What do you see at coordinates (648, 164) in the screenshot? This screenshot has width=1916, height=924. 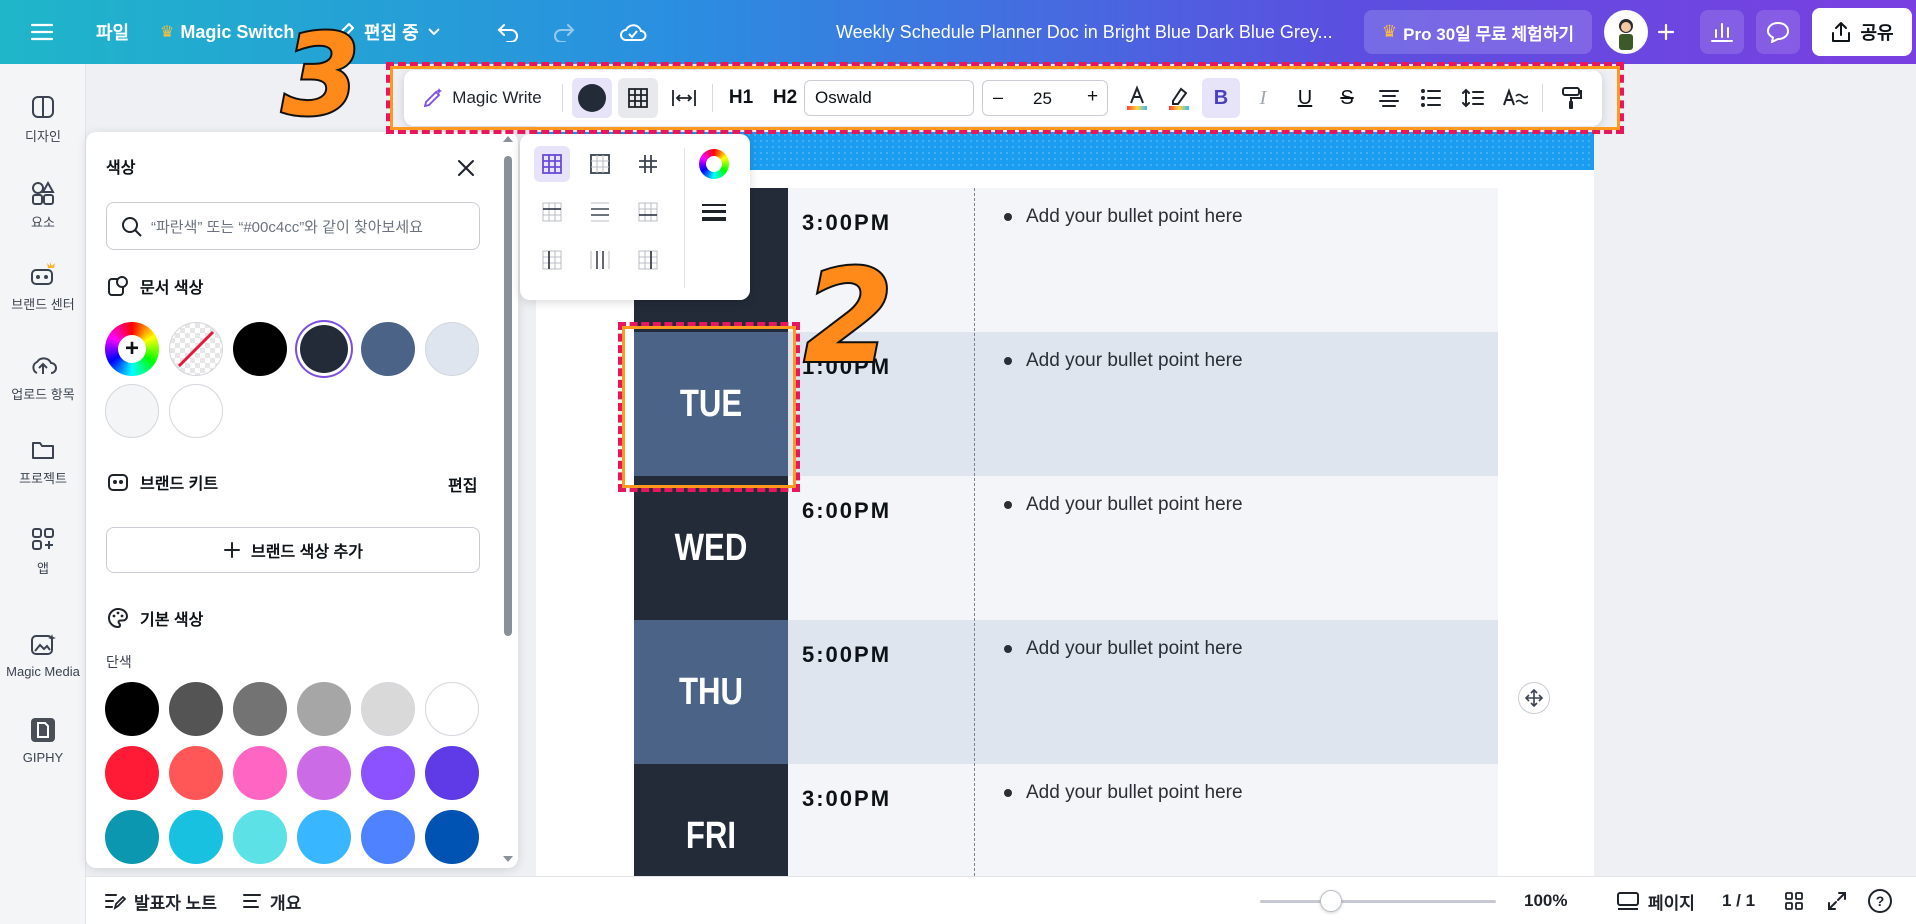 I see `inner-border-icon` at bounding box center [648, 164].